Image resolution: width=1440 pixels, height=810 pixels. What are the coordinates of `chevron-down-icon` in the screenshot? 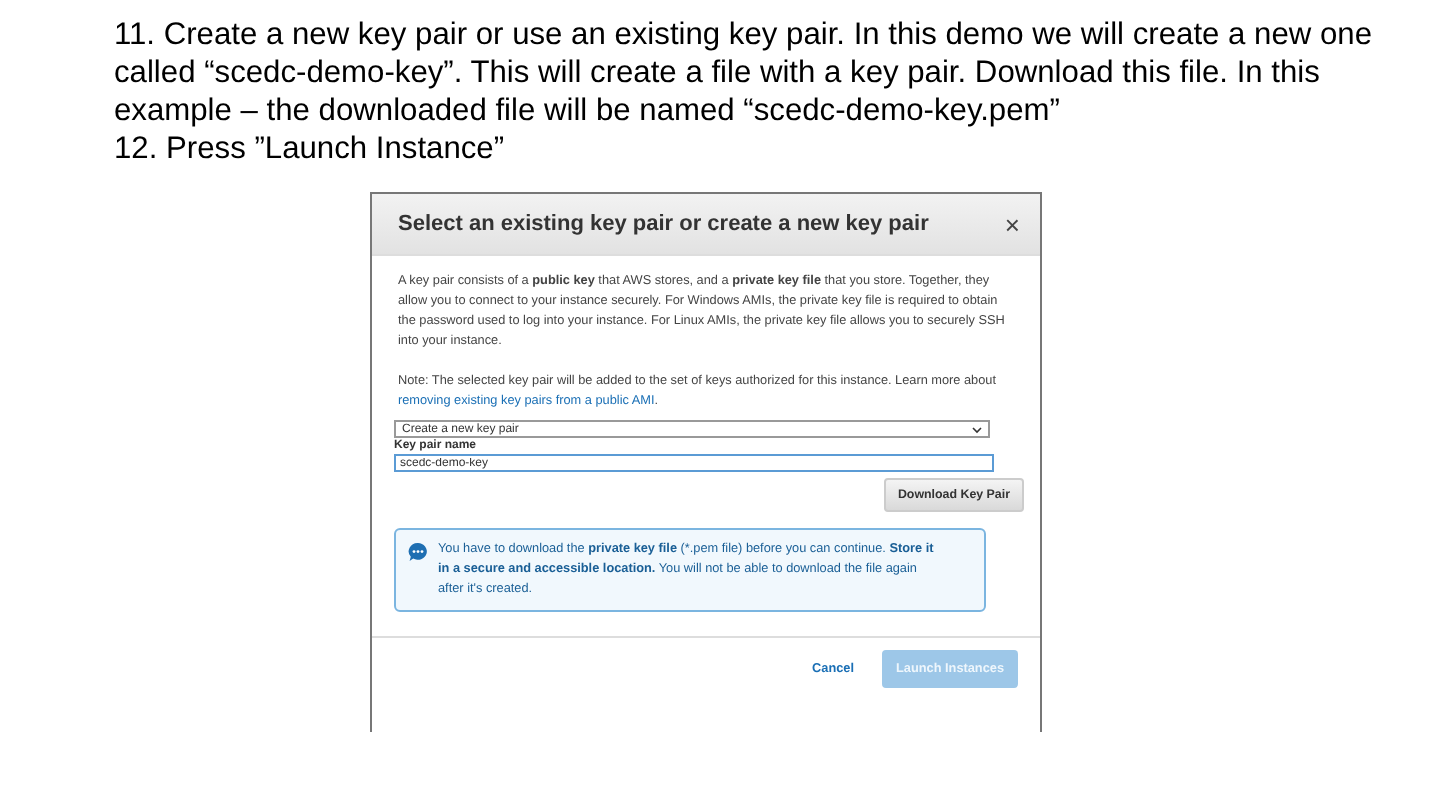 It's located at (977, 429).